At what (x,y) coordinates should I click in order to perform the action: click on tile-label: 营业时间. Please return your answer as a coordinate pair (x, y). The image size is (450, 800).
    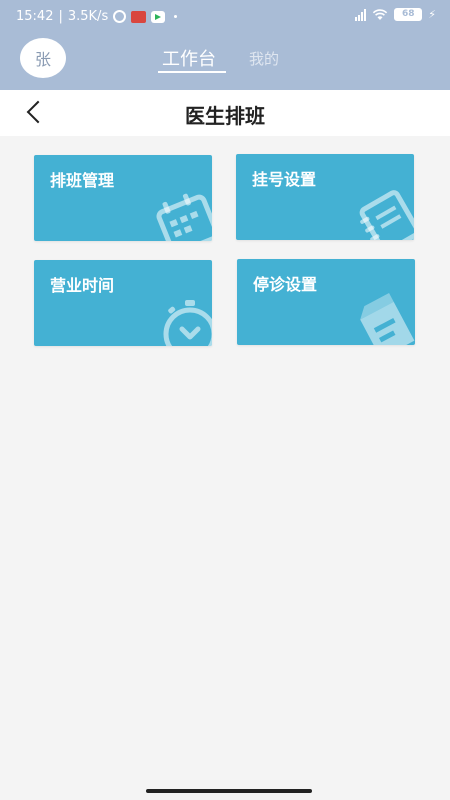
    Looking at the image, I should click on (82, 285).